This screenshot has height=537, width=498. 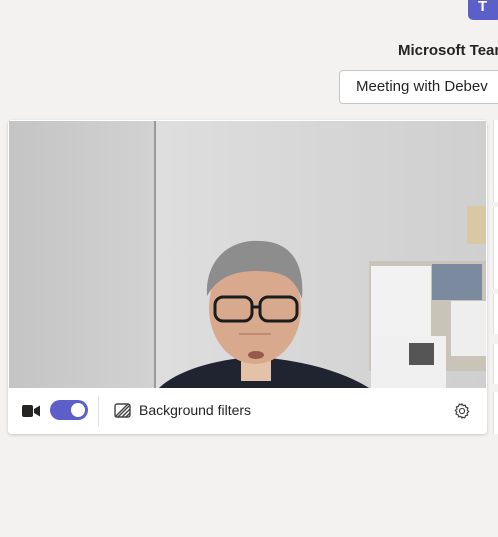 I want to click on preview-controls-bar: Background filters, so click(x=247, y=411).